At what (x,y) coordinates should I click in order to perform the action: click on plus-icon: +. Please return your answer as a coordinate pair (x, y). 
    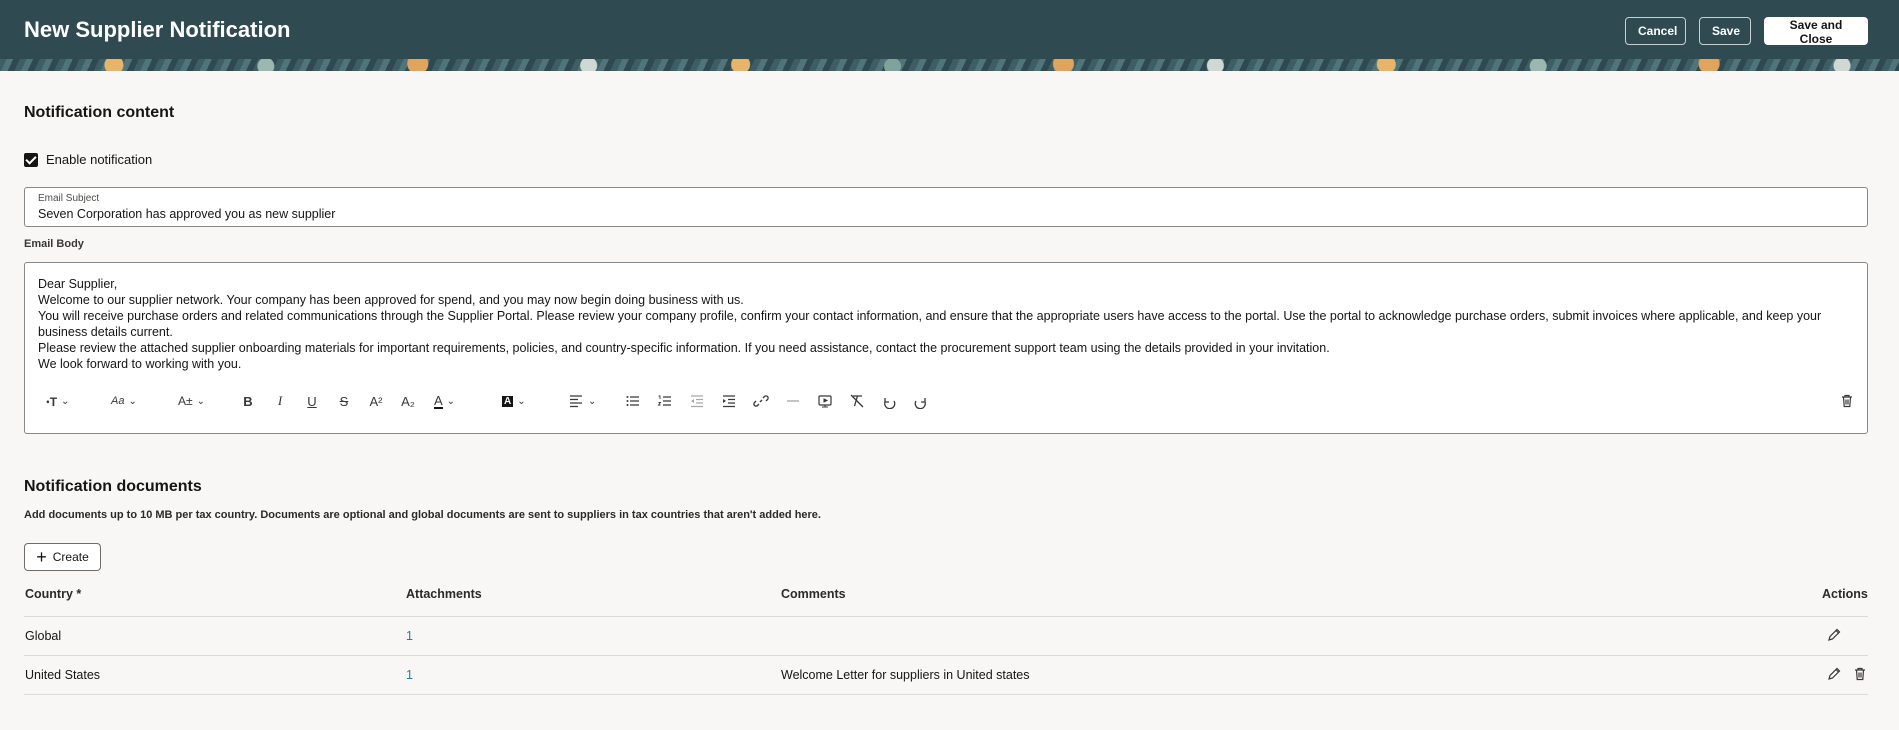
    Looking at the image, I should click on (41, 557).